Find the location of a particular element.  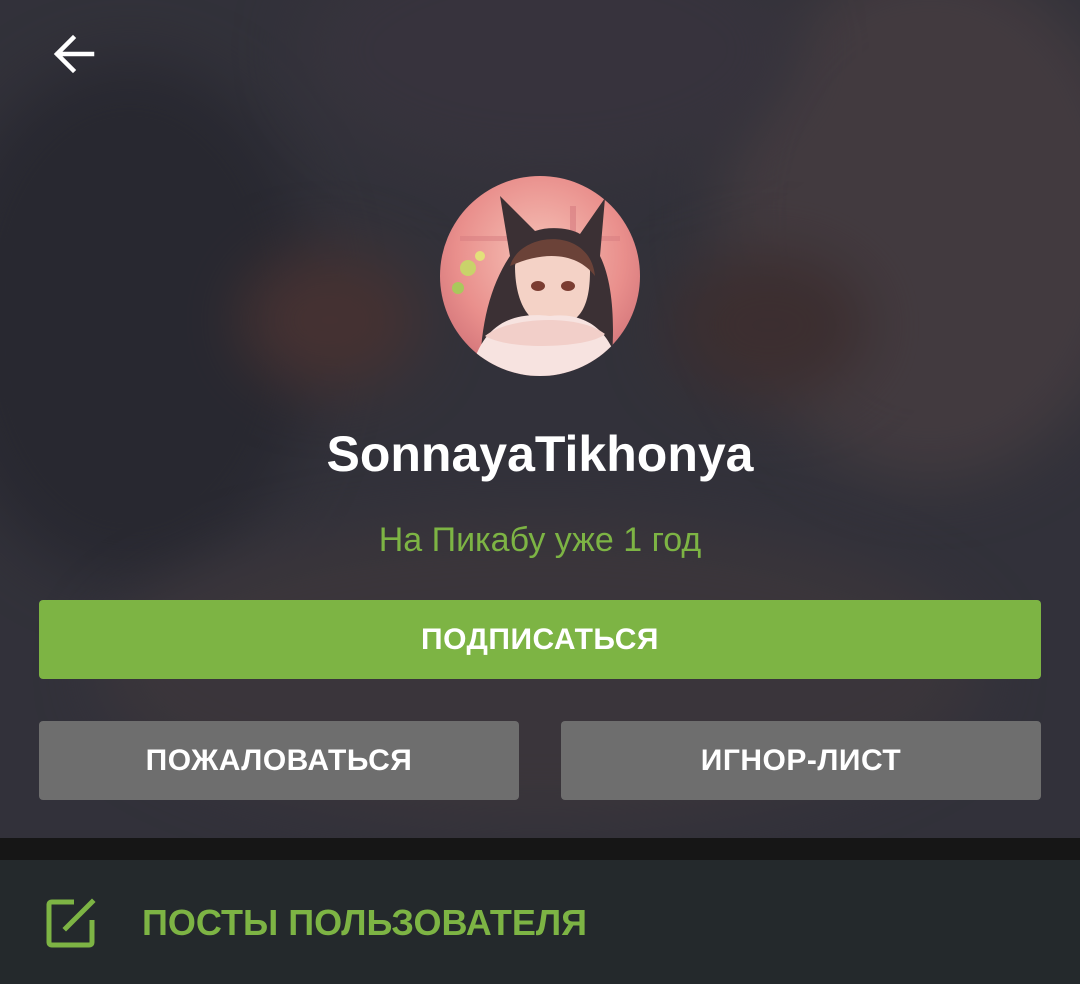

report-button: ПОЖАЛОВАТЬСЯ is located at coordinates (279, 760).